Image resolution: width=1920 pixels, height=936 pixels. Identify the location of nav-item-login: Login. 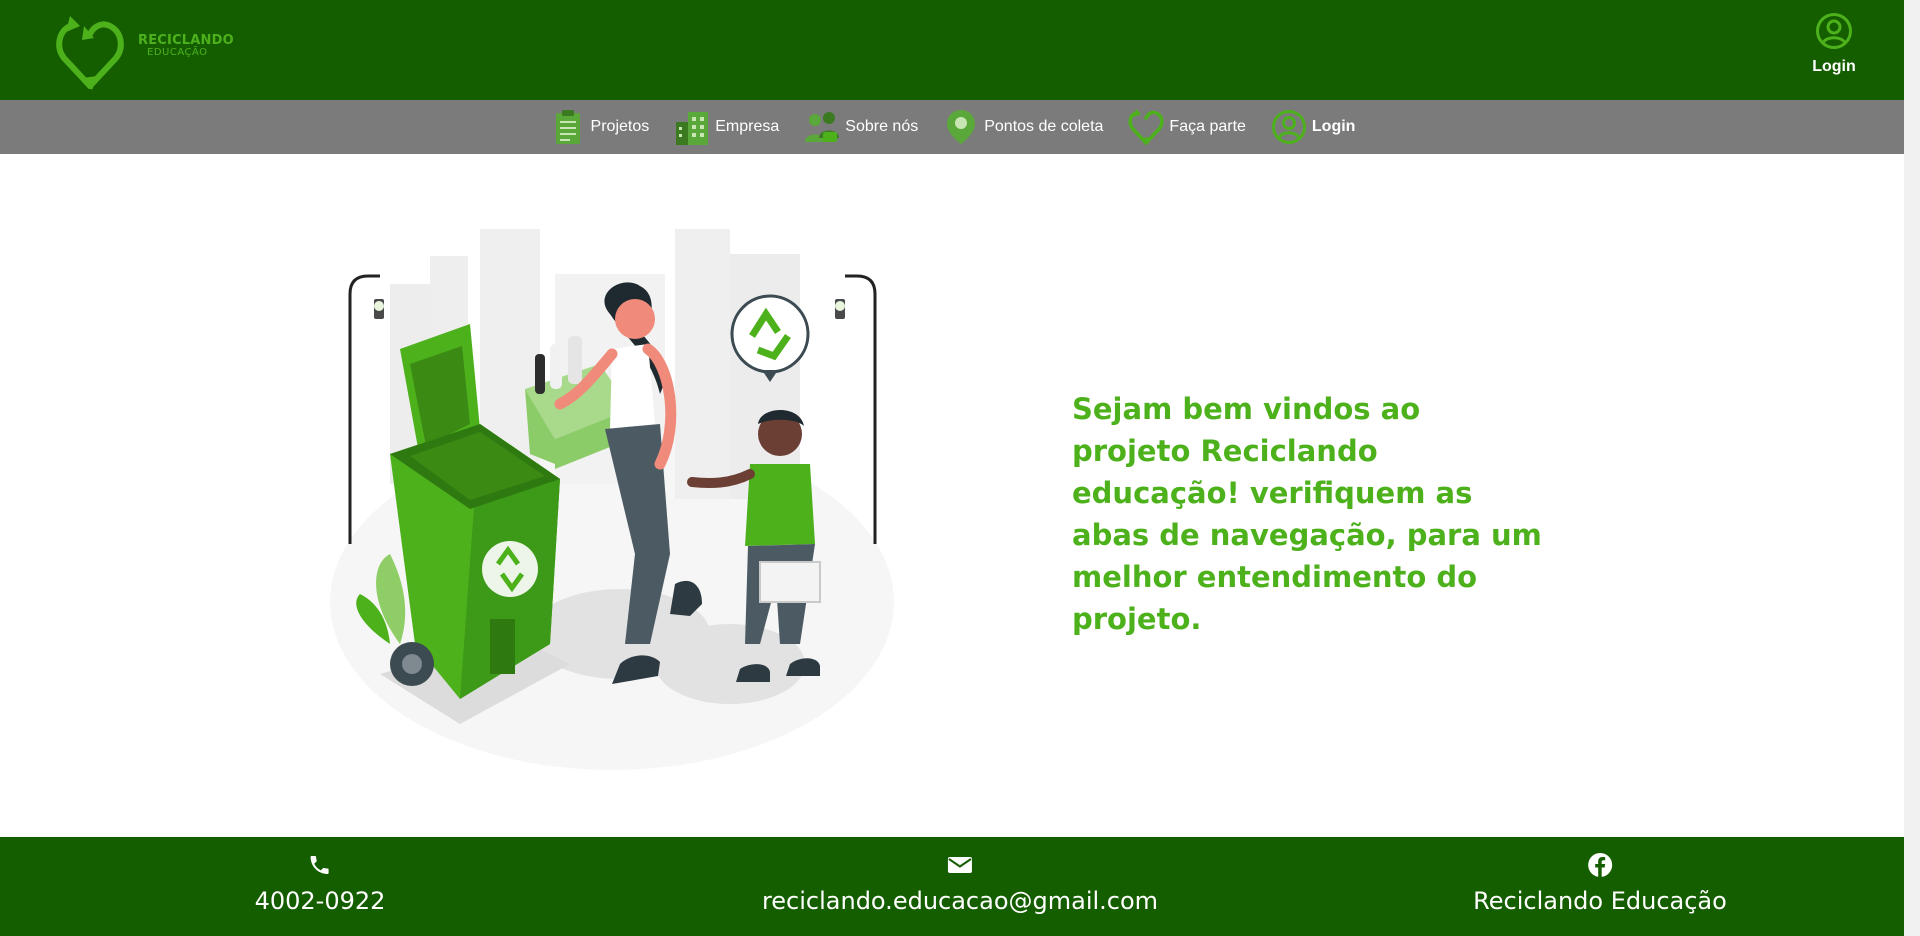
(1313, 127).